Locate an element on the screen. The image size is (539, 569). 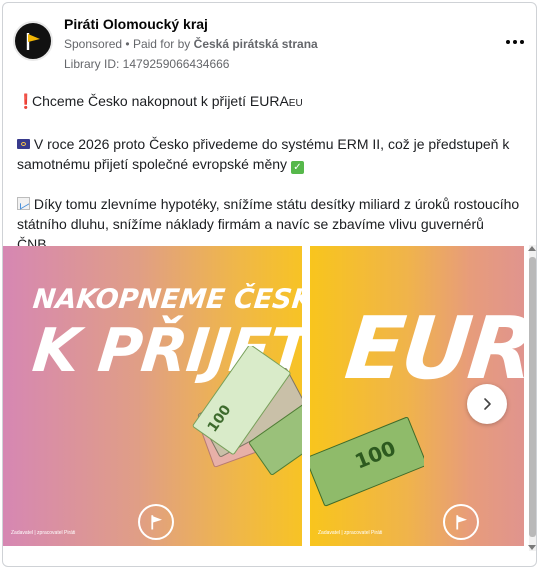
scroll-up-arrow-icon is located at coordinates (532, 248).